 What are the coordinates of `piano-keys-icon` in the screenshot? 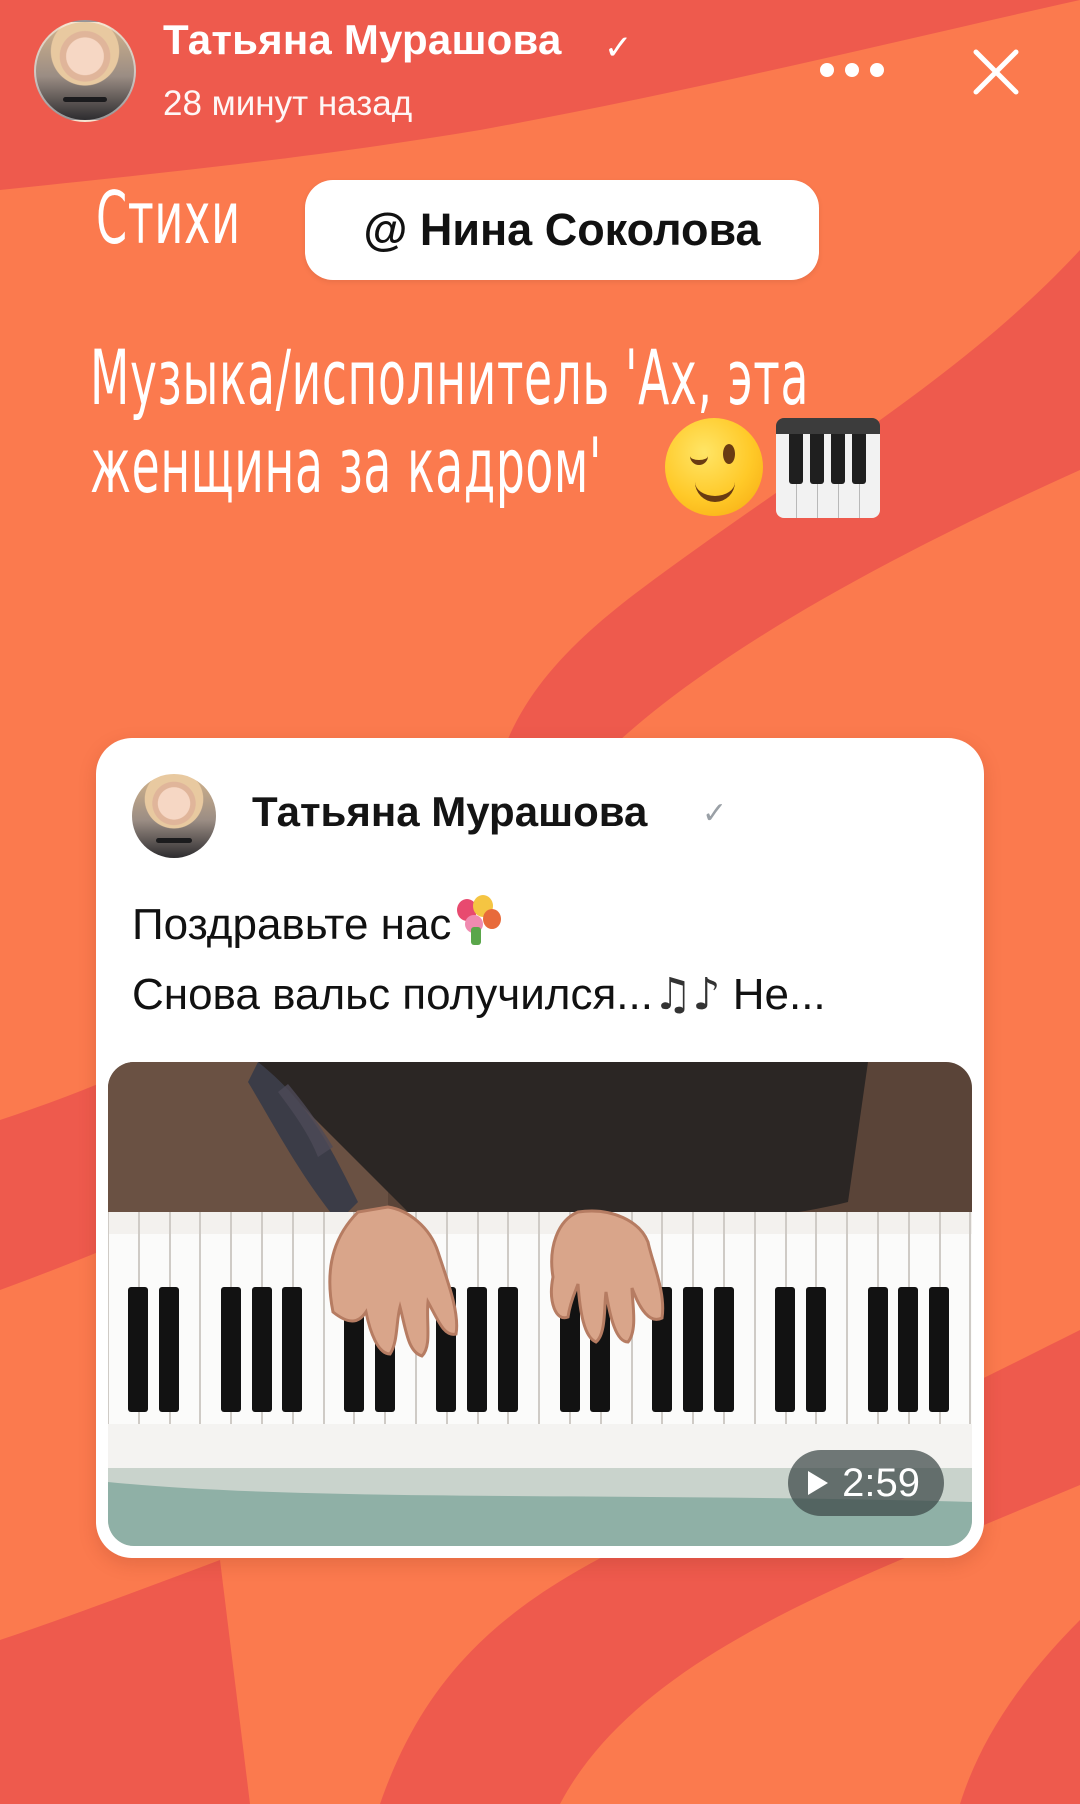 It's located at (828, 468).